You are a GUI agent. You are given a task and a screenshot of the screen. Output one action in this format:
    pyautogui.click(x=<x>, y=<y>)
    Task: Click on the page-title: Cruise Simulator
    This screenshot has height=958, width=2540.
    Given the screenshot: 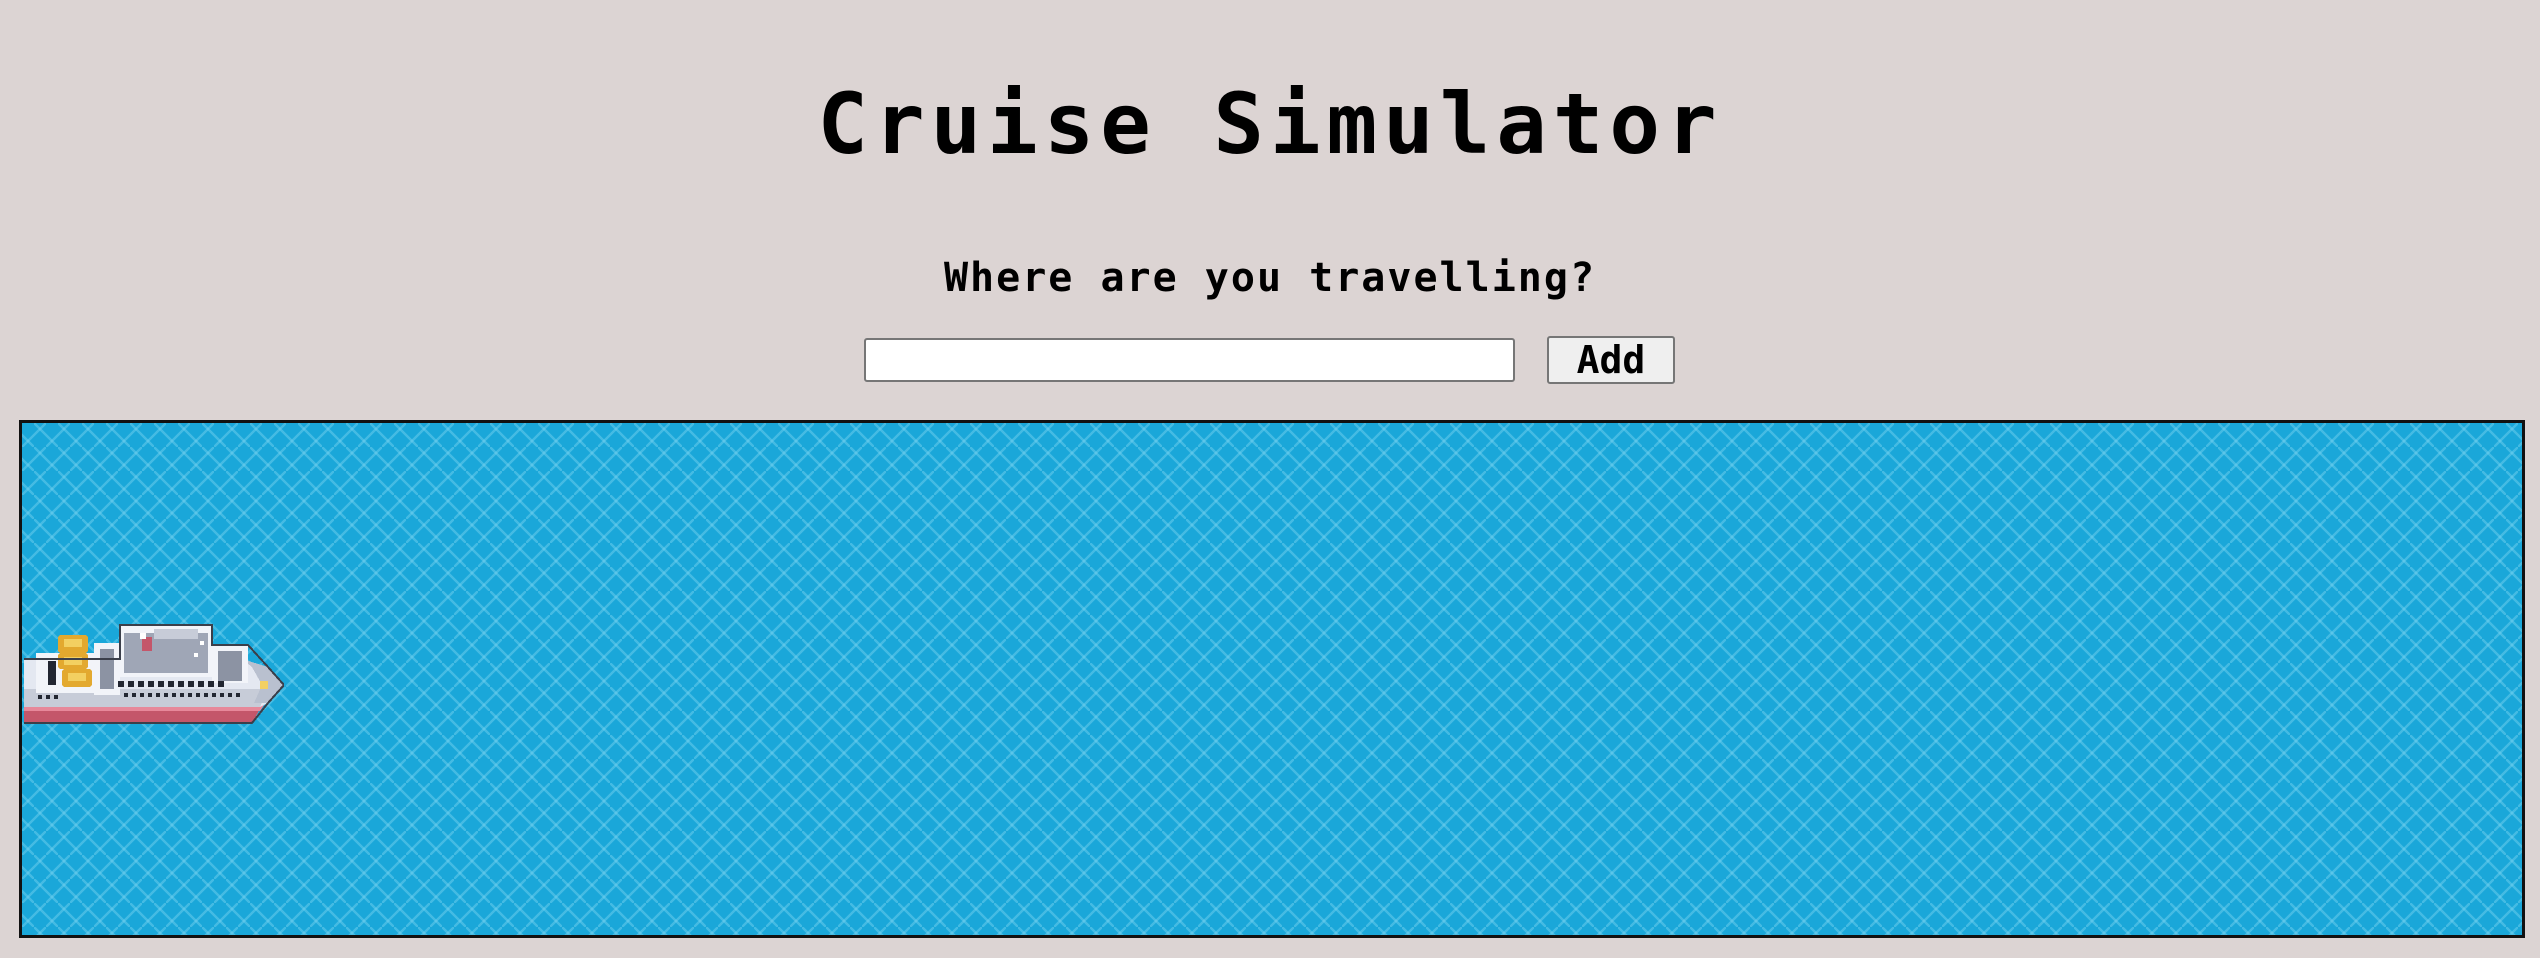 What is the action you would take?
    pyautogui.click(x=1270, y=124)
    